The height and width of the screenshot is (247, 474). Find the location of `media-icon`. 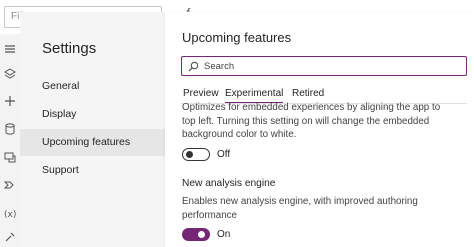

media-icon is located at coordinates (10, 157).